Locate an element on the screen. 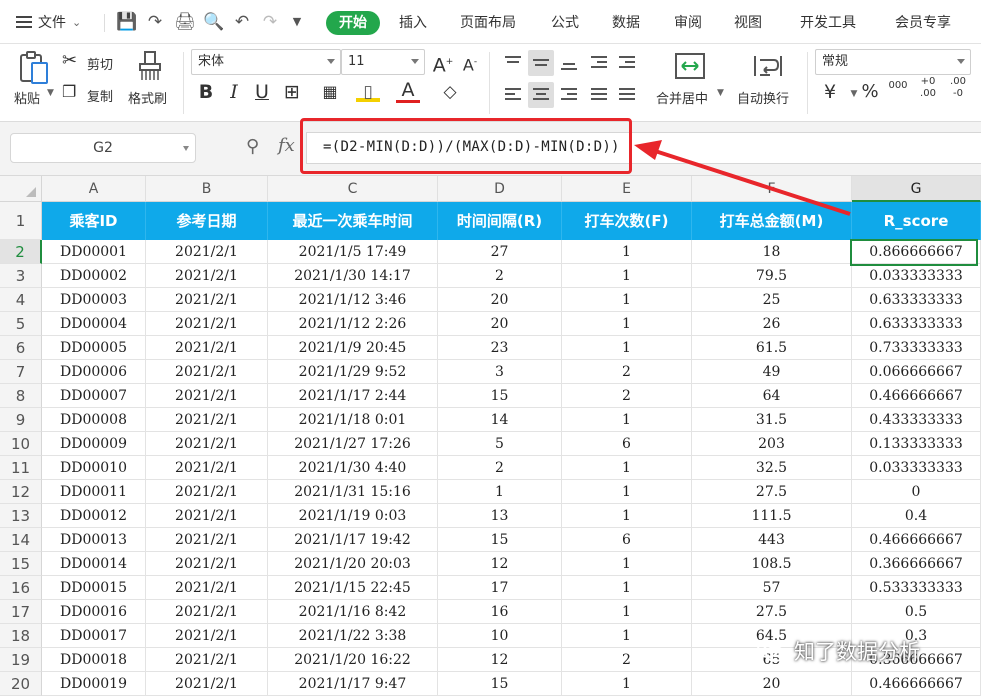 The width and height of the screenshot is (981, 699). annotation-arrow is located at coordinates (742, 178).